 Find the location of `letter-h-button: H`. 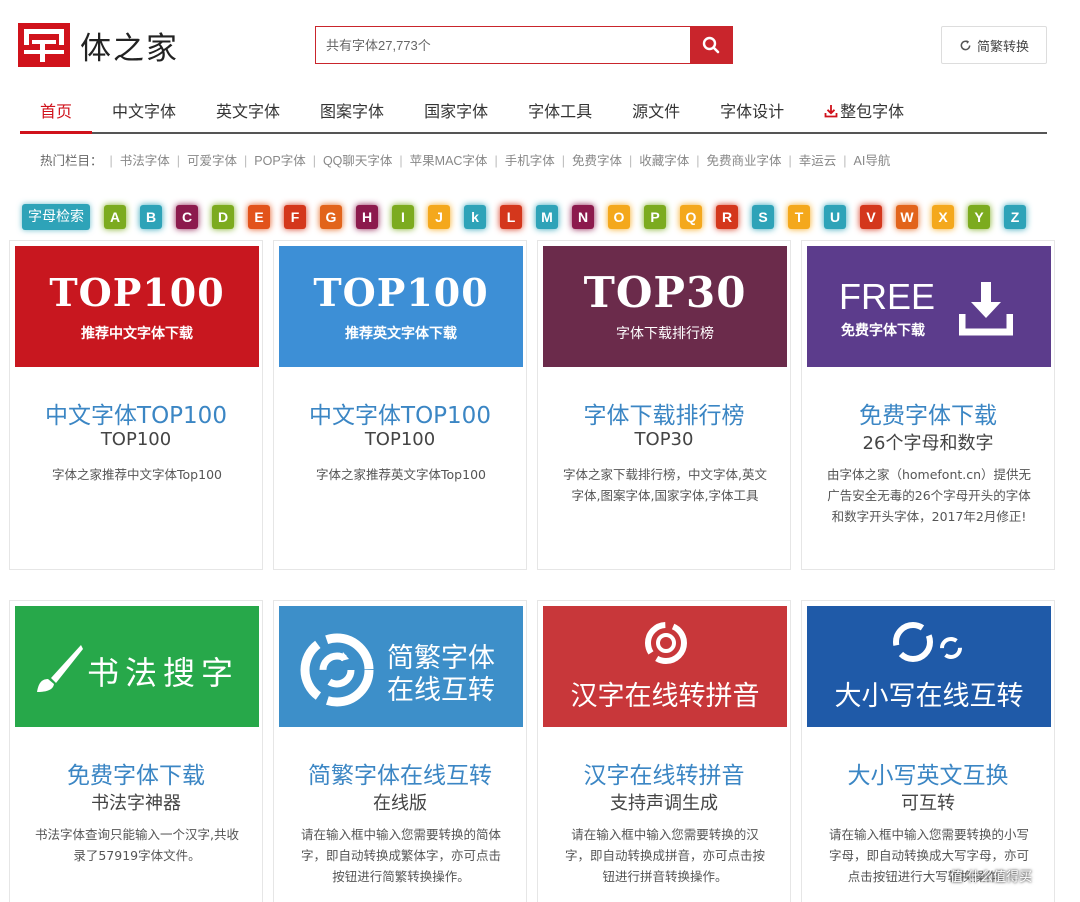

letter-h-button: H is located at coordinates (367, 217).